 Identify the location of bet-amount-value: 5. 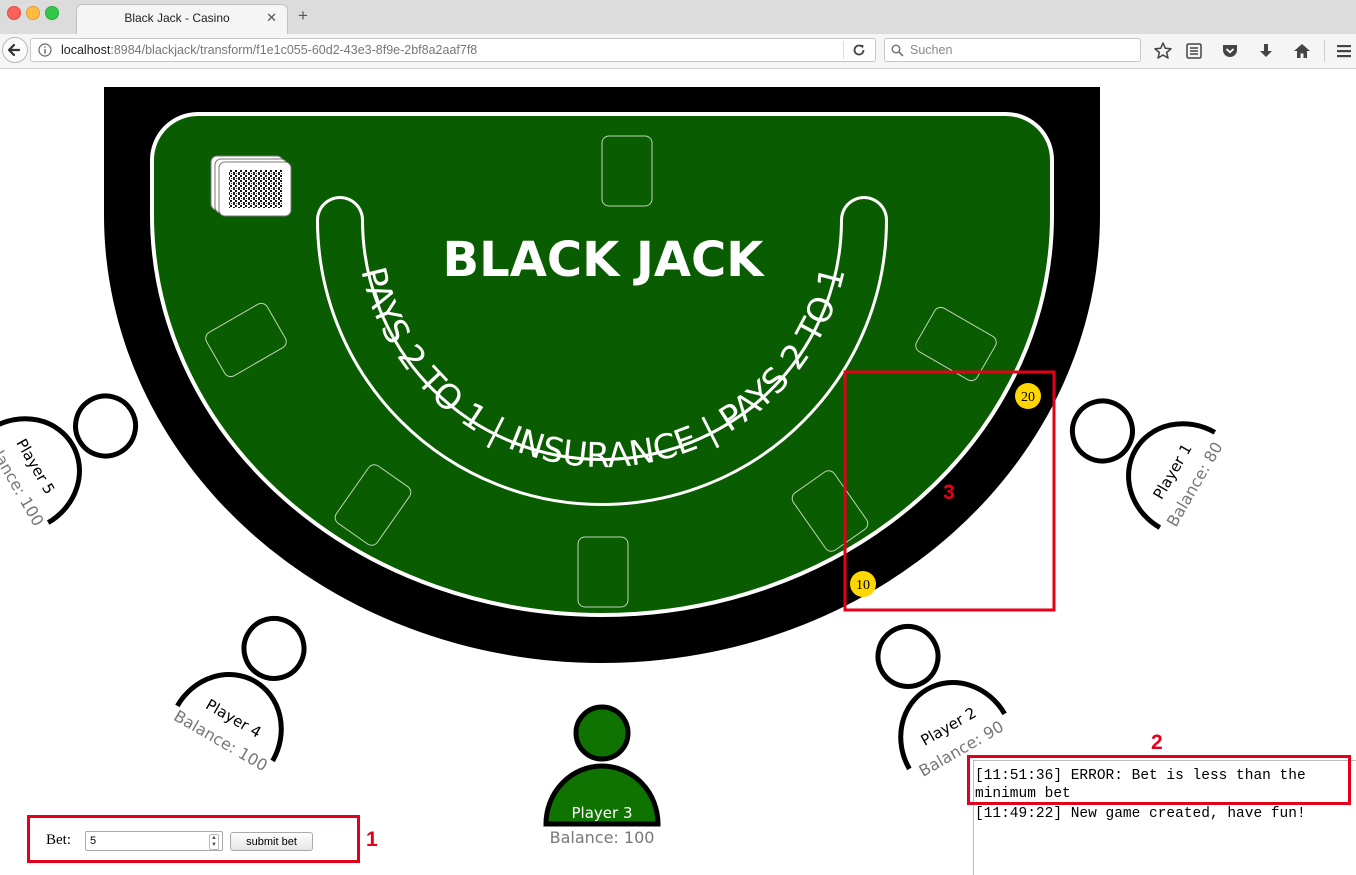
(93, 841).